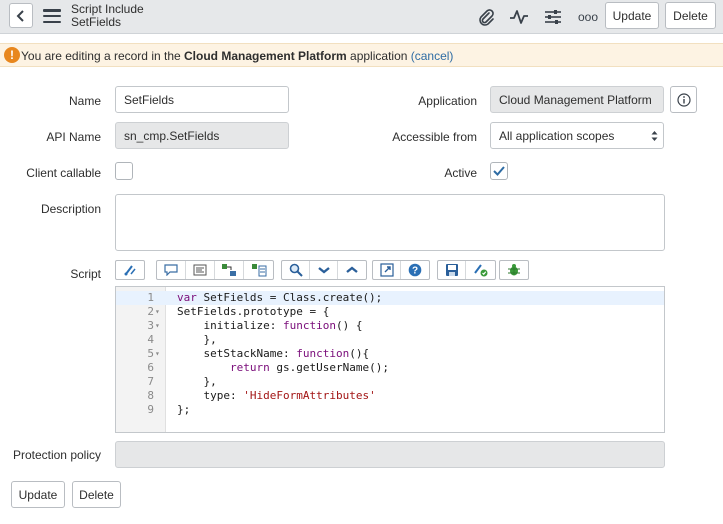 This screenshot has height=524, width=723. Describe the element at coordinates (519, 17) in the screenshot. I see `activity-pulse-icon` at that location.